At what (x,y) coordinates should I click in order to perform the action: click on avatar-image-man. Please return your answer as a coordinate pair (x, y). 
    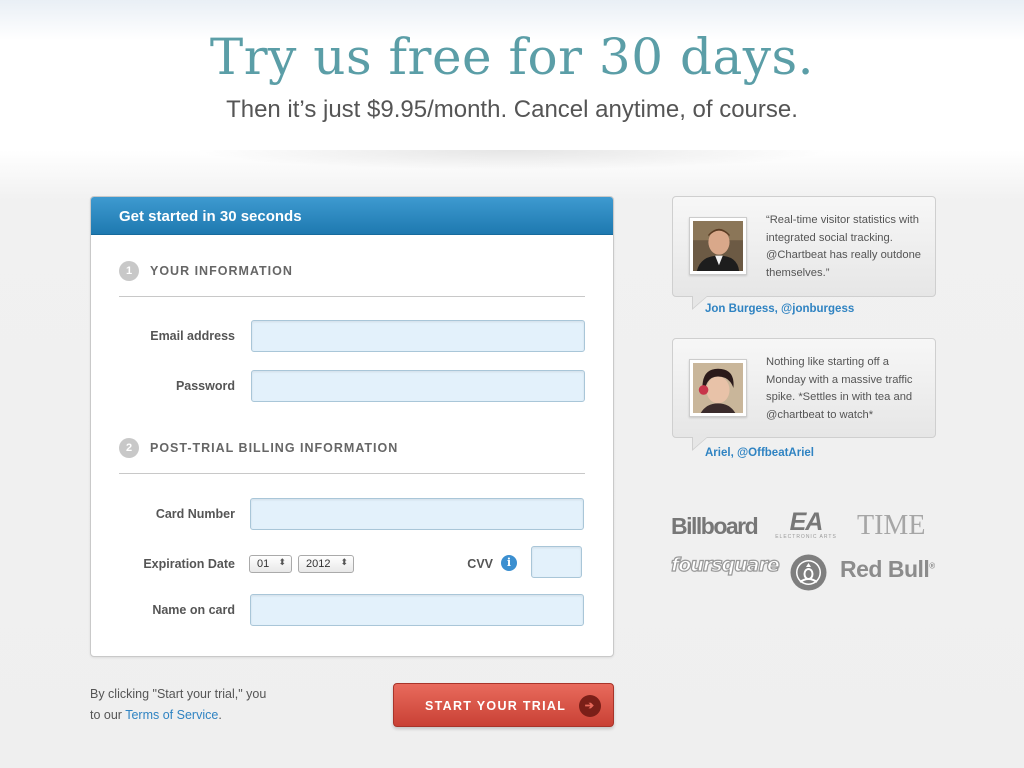
    Looking at the image, I should click on (718, 246).